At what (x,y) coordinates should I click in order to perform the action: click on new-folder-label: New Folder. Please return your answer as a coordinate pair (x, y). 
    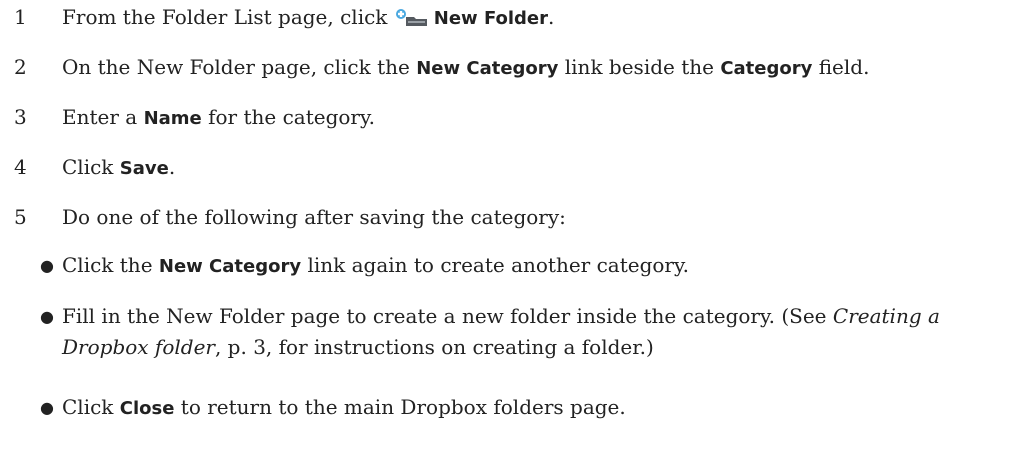
    Looking at the image, I should click on (491, 18).